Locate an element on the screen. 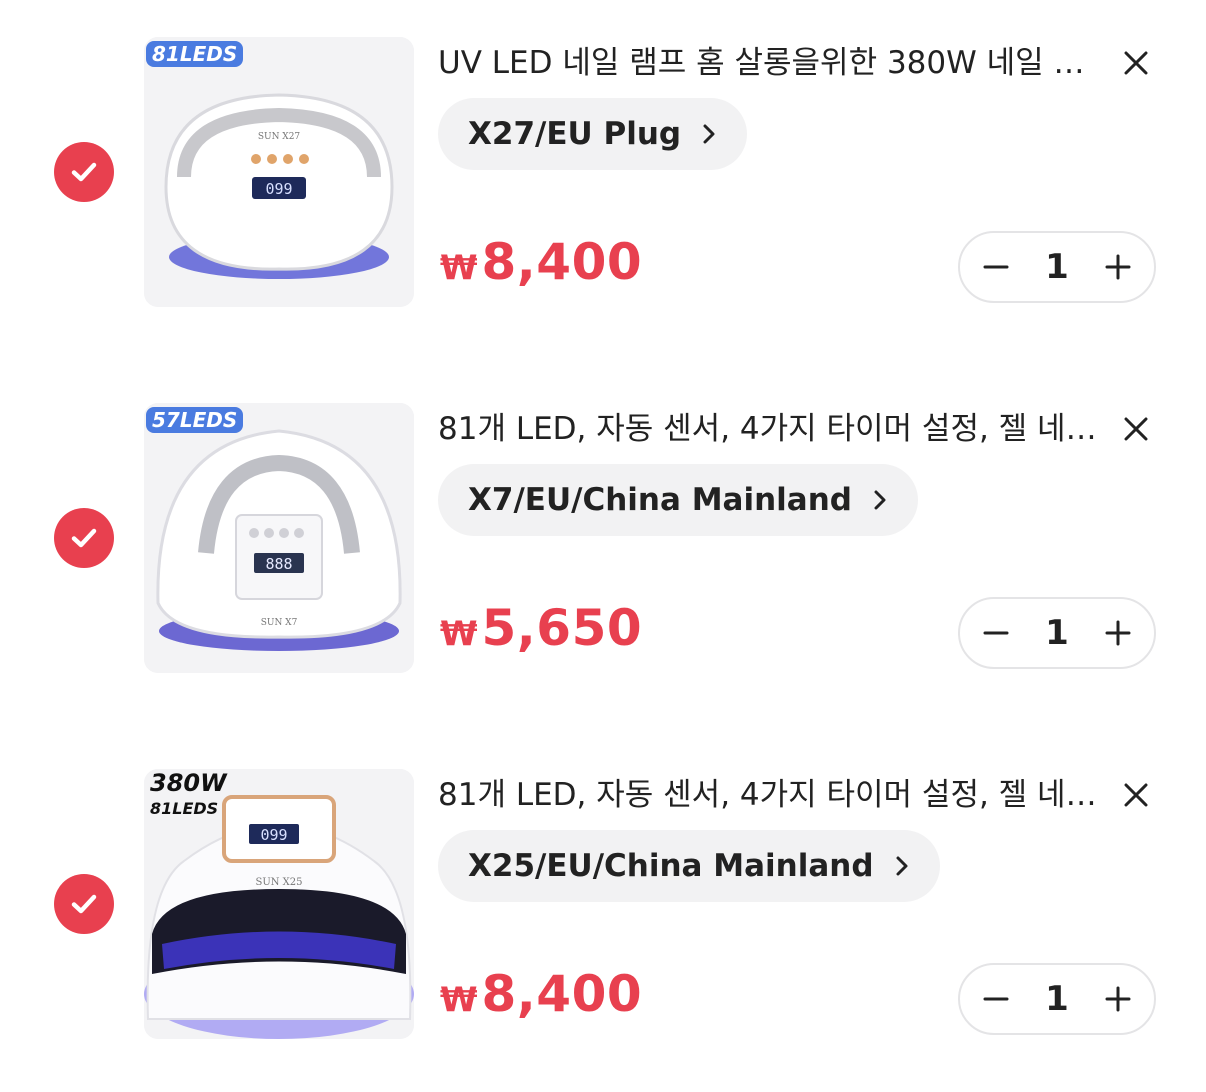 The width and height of the screenshot is (1206, 1092). svg-text: SUN X27 is located at coordinates (279, 137).